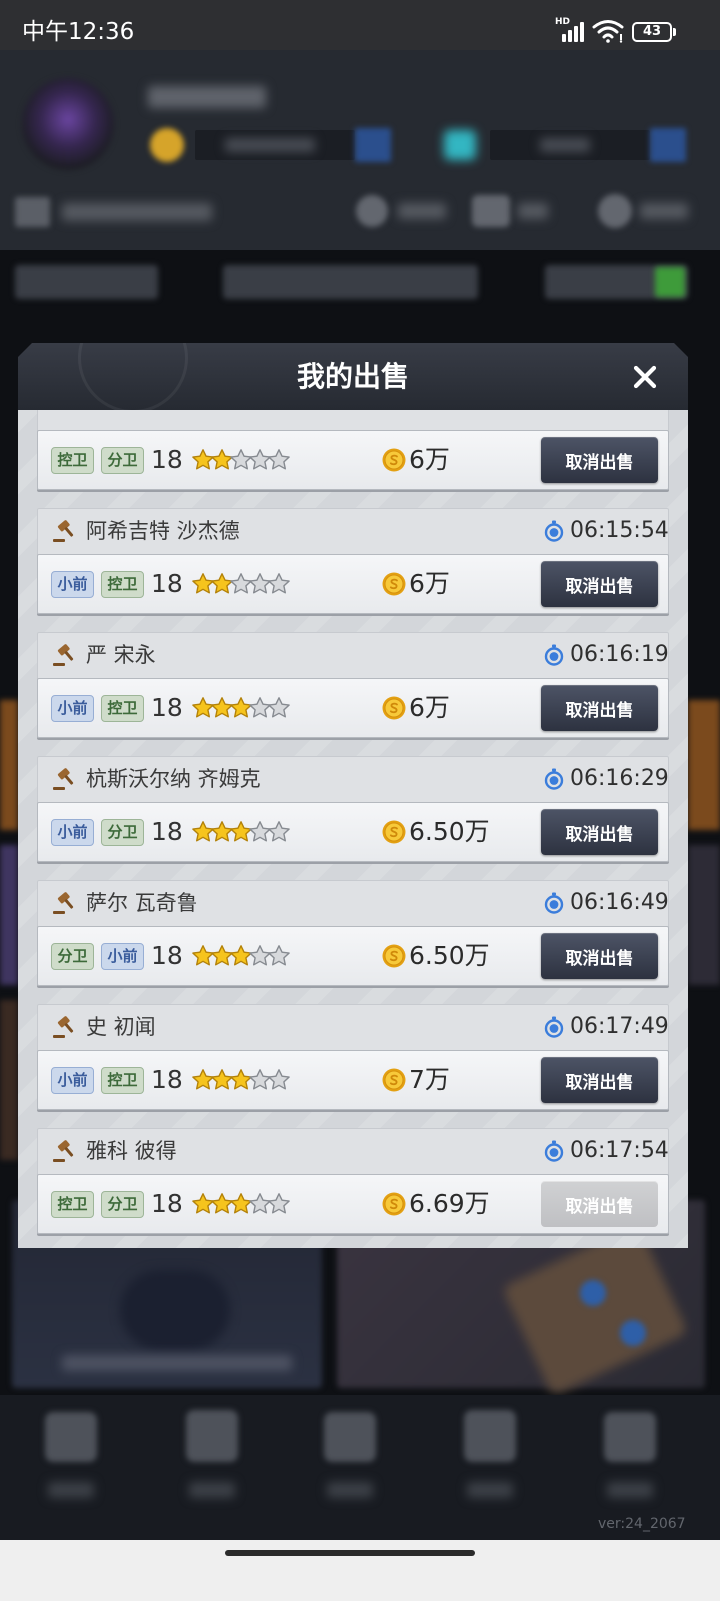 The image size is (720, 1601). I want to click on listing-header: 史 初闻 06:17:49, so click(353, 1027).